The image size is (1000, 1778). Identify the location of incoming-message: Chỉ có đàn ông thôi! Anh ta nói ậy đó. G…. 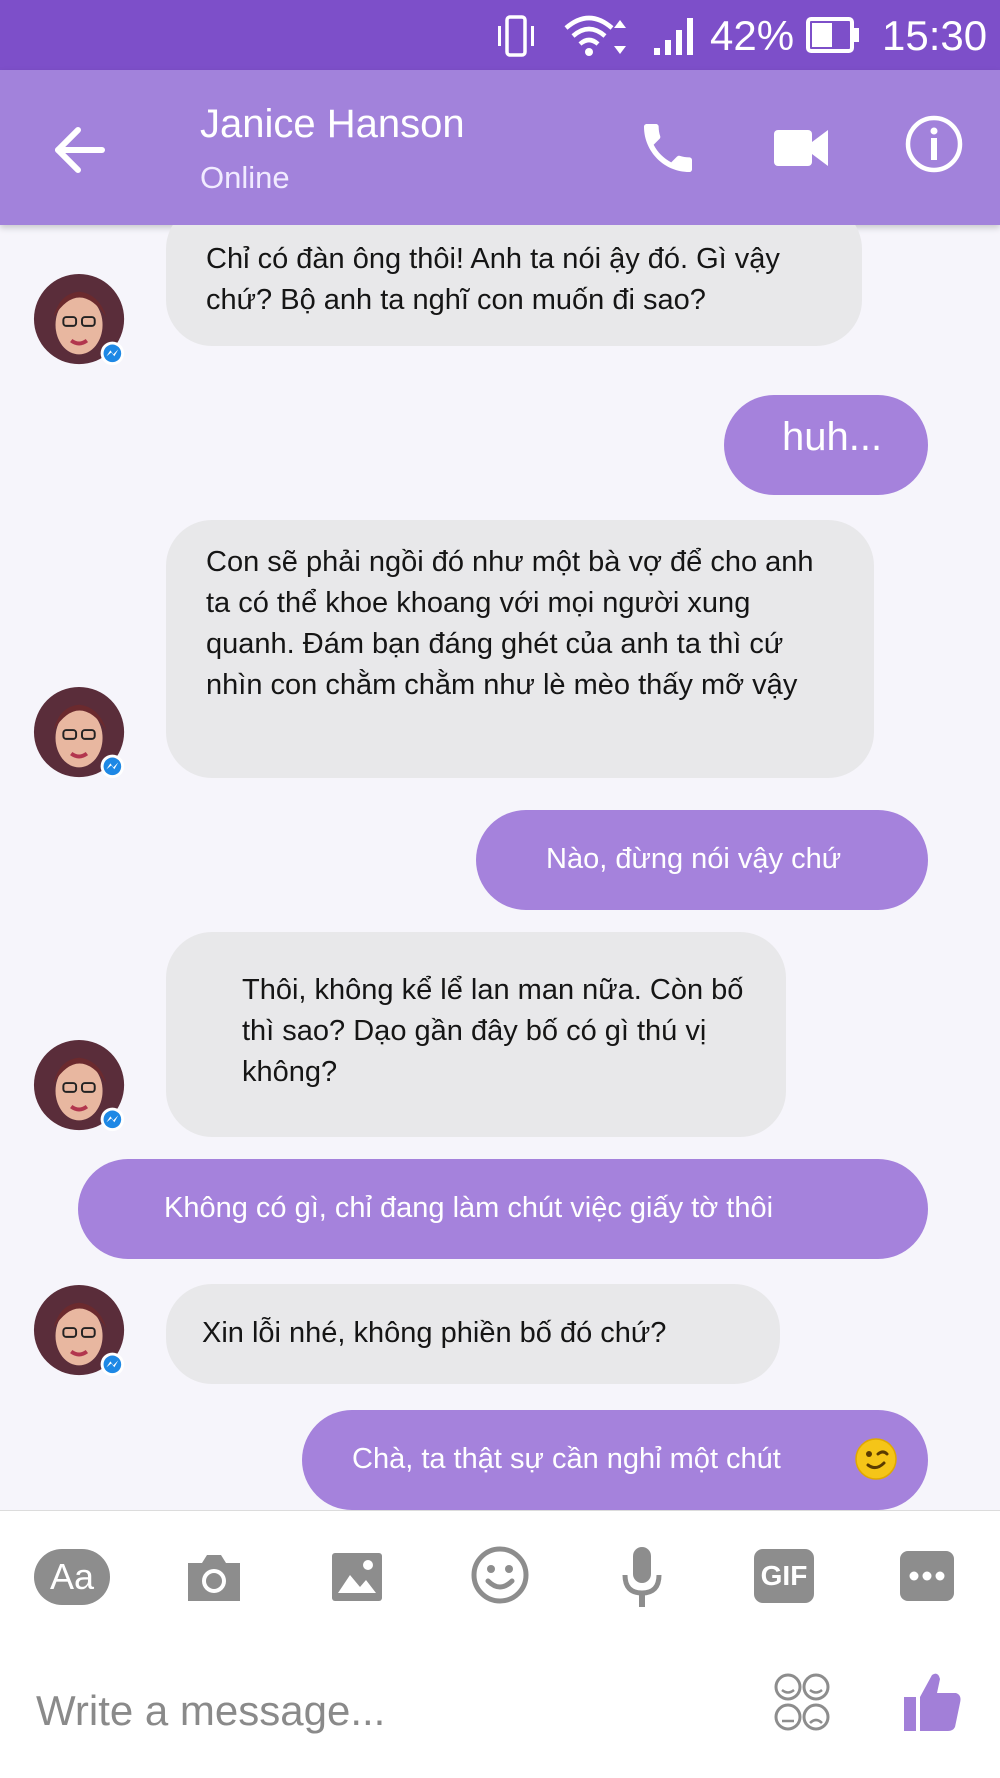
(514, 285).